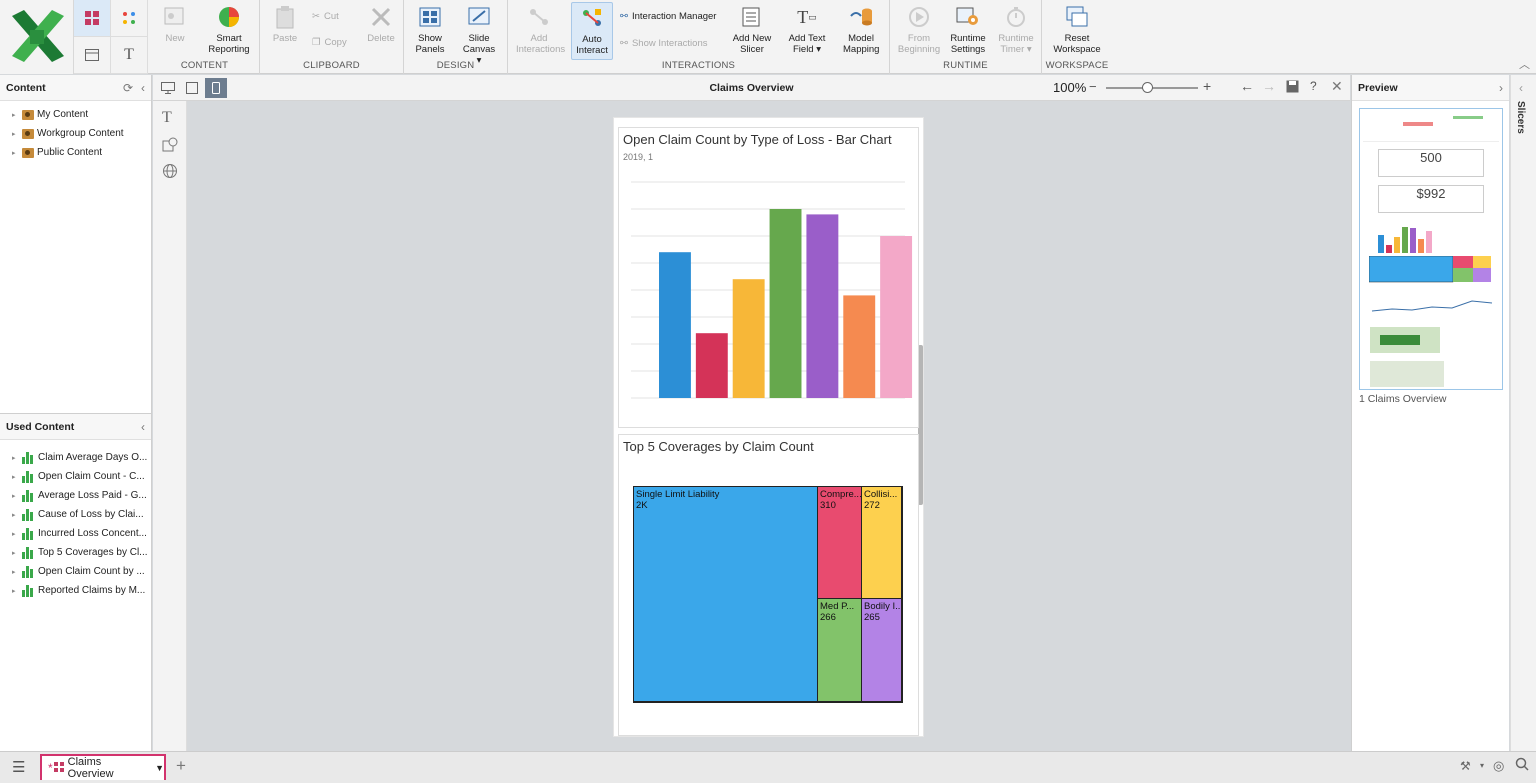  I want to click on add-new-slicer-label: Add New Slicer, so click(752, 44).